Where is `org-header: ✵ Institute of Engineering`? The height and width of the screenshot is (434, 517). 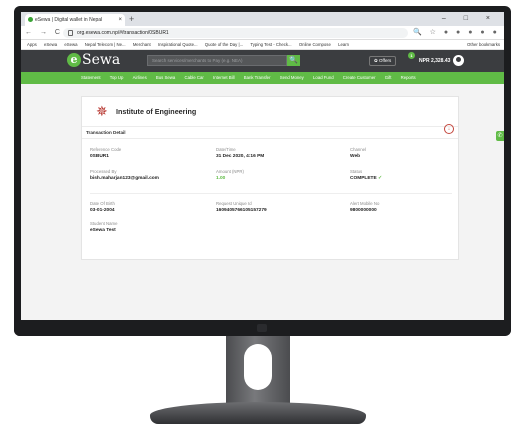 org-header: ✵ Institute of Engineering is located at coordinates (270, 112).